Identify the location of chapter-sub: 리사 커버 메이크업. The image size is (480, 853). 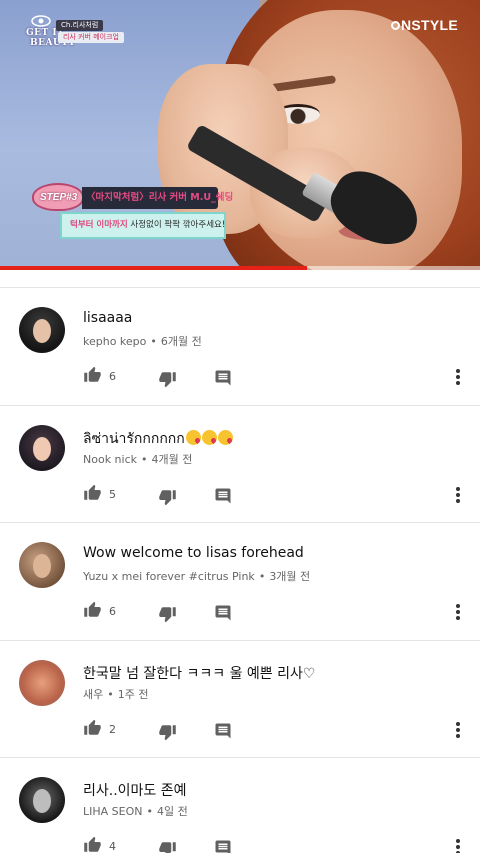
(91, 37).